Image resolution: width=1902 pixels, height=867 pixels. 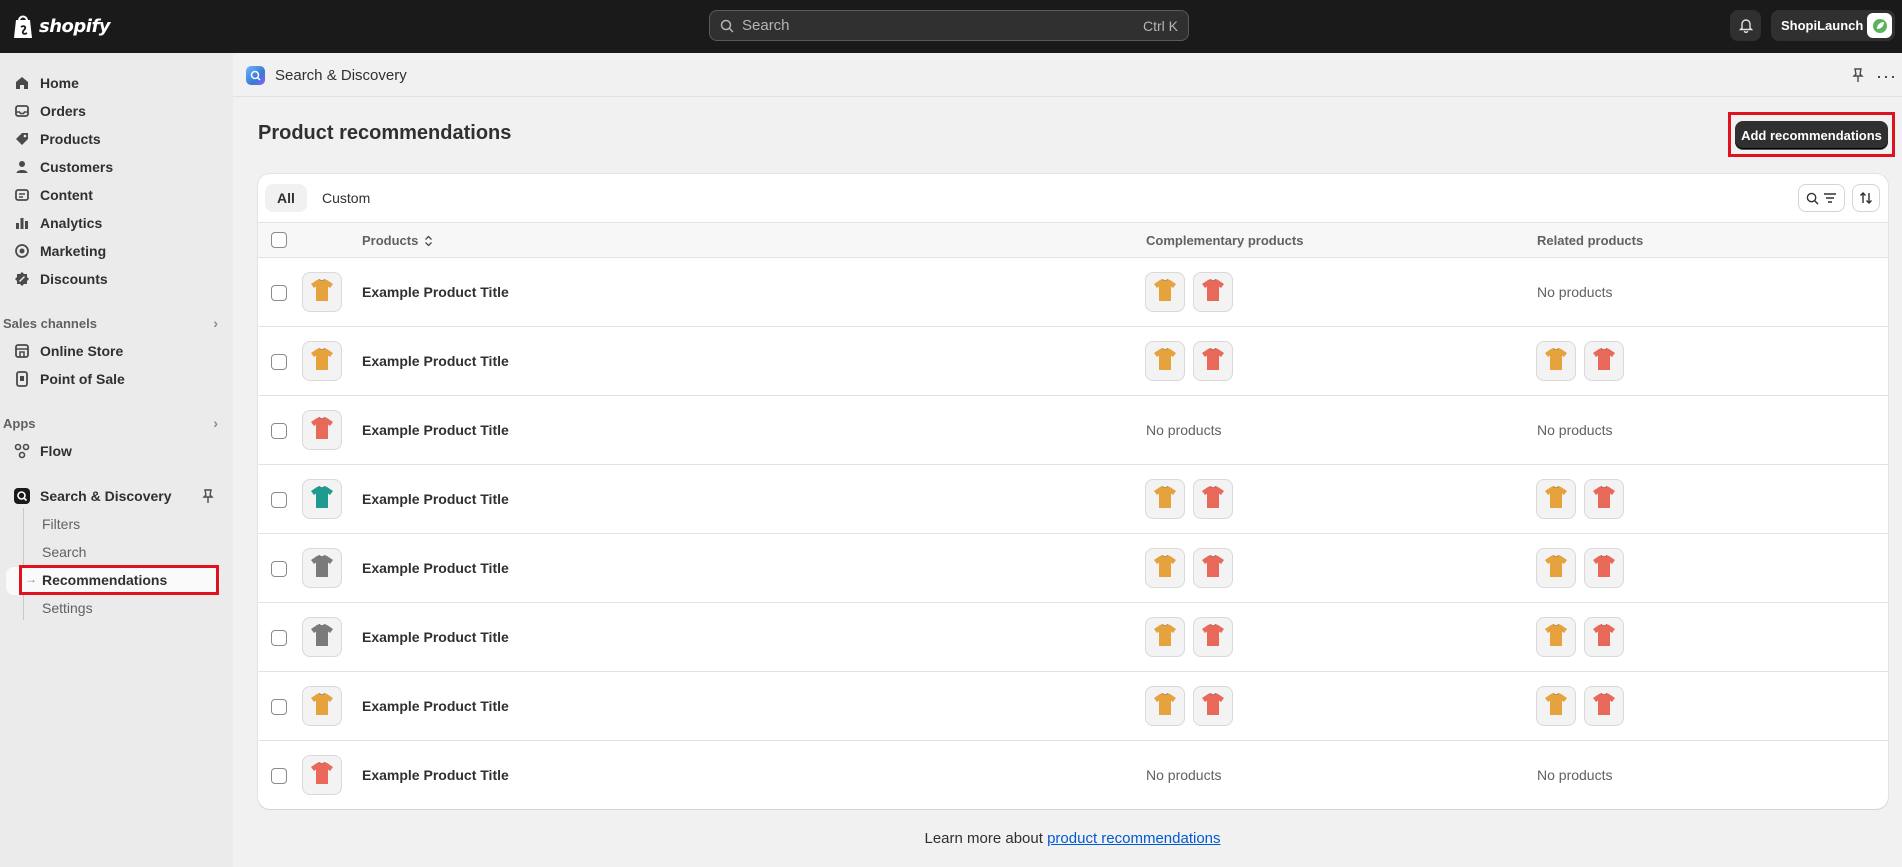 I want to click on tab-custom: Custom, so click(x=346, y=198).